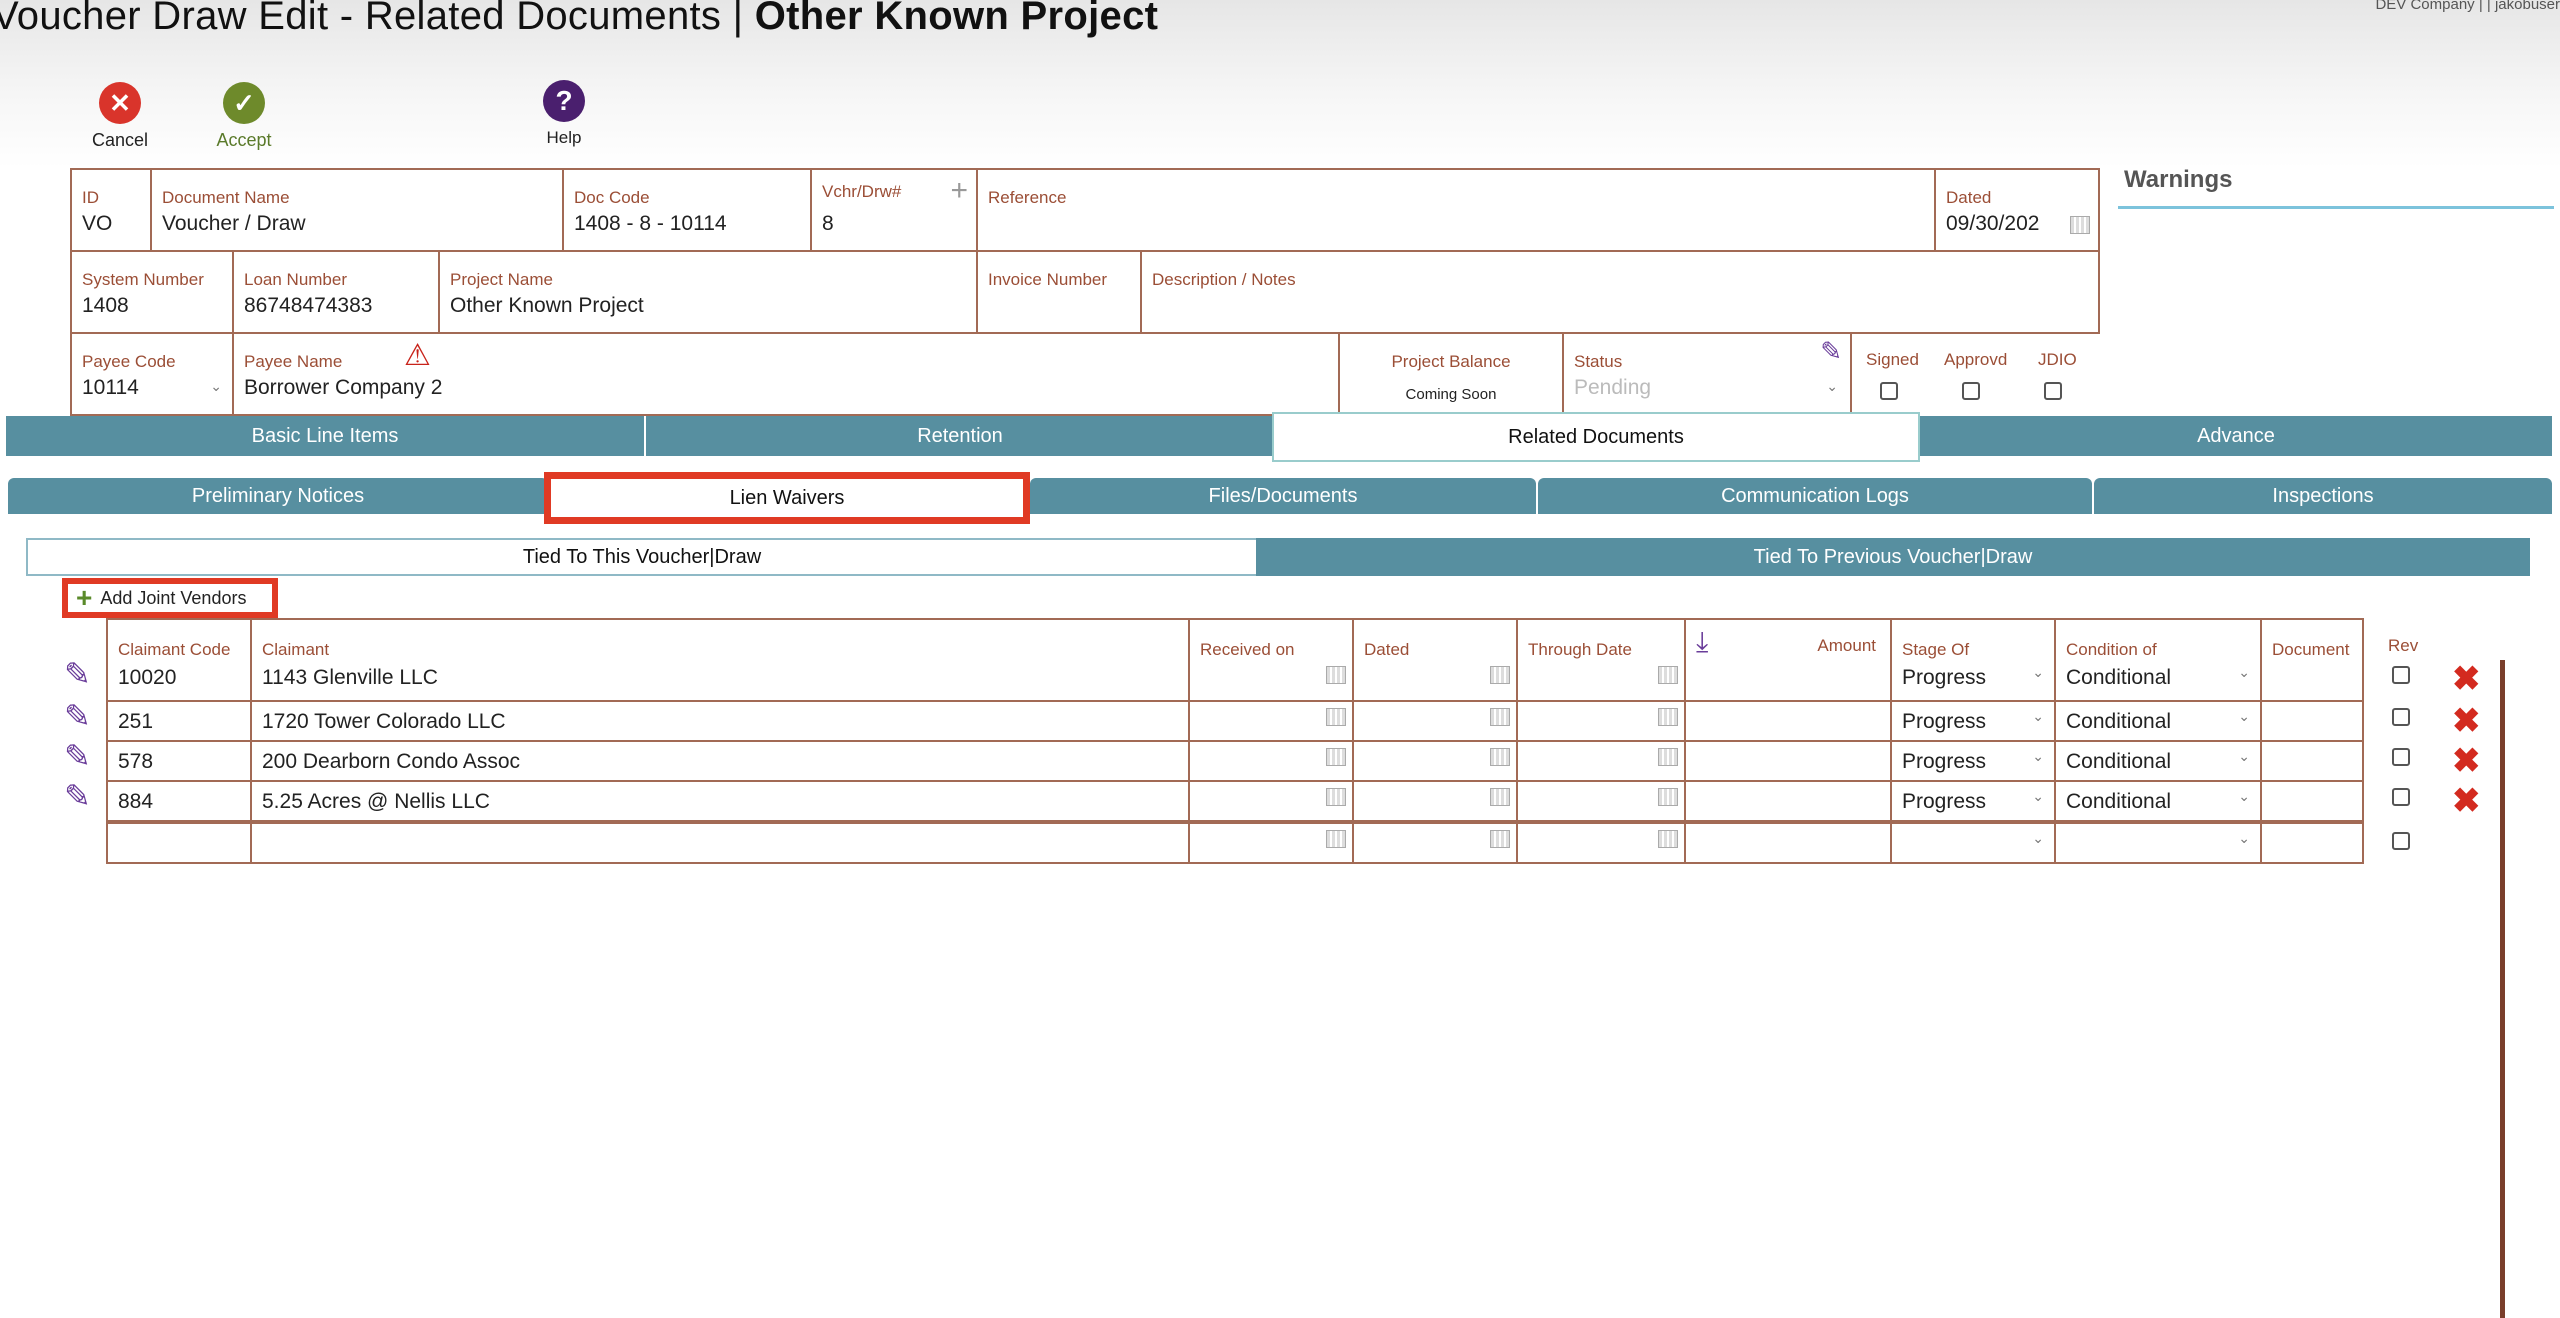 This screenshot has height=1318, width=2560. Describe the element at coordinates (120, 116) in the screenshot. I see `cancel-button: ✕ Cancel` at that location.